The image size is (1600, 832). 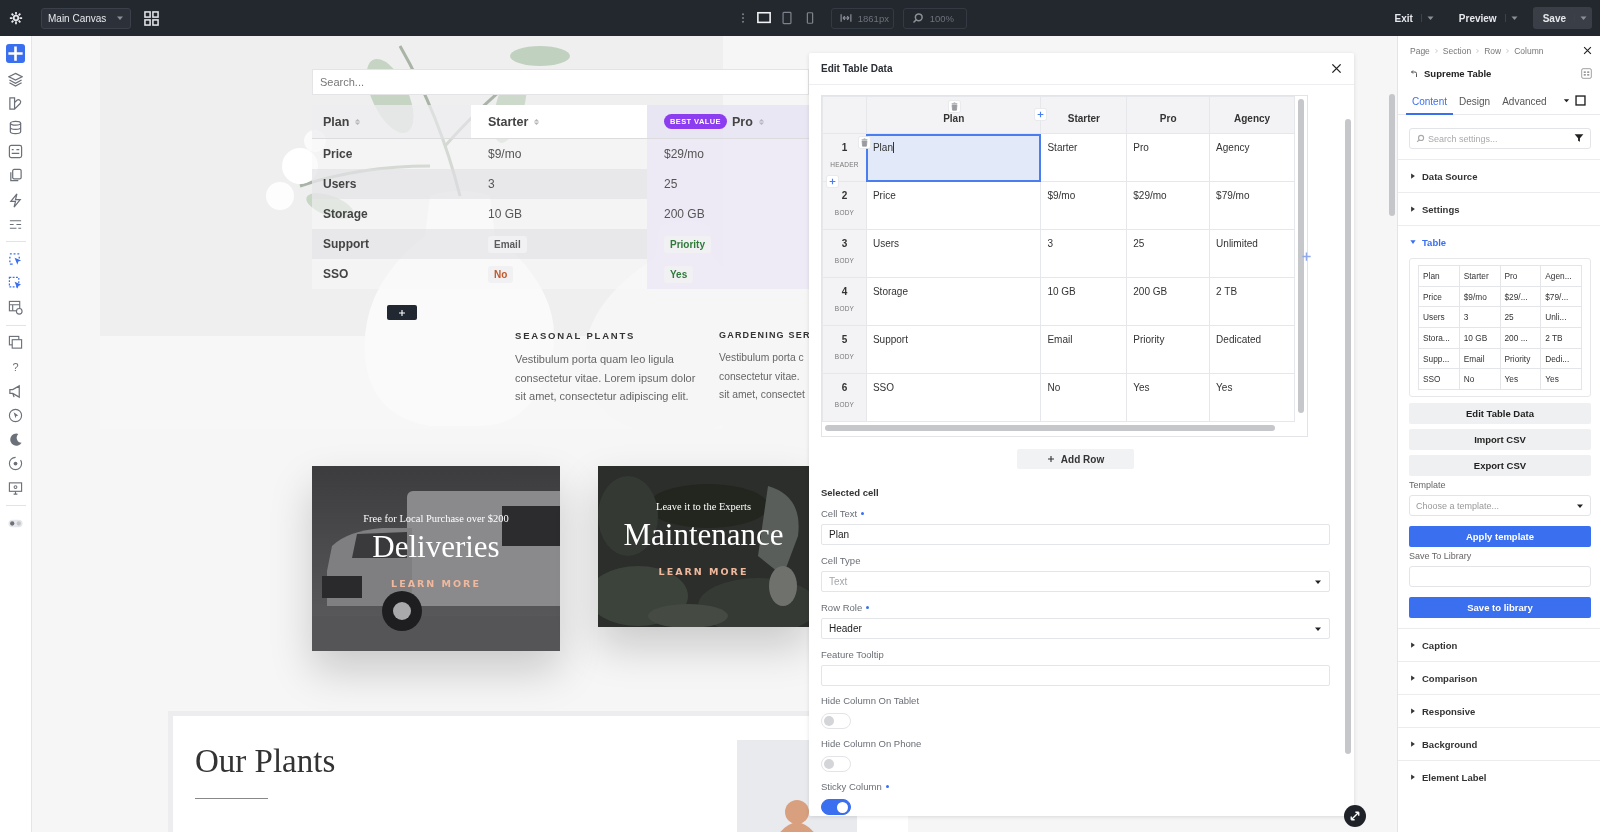 I want to click on text-field, so click(x=1500, y=577).